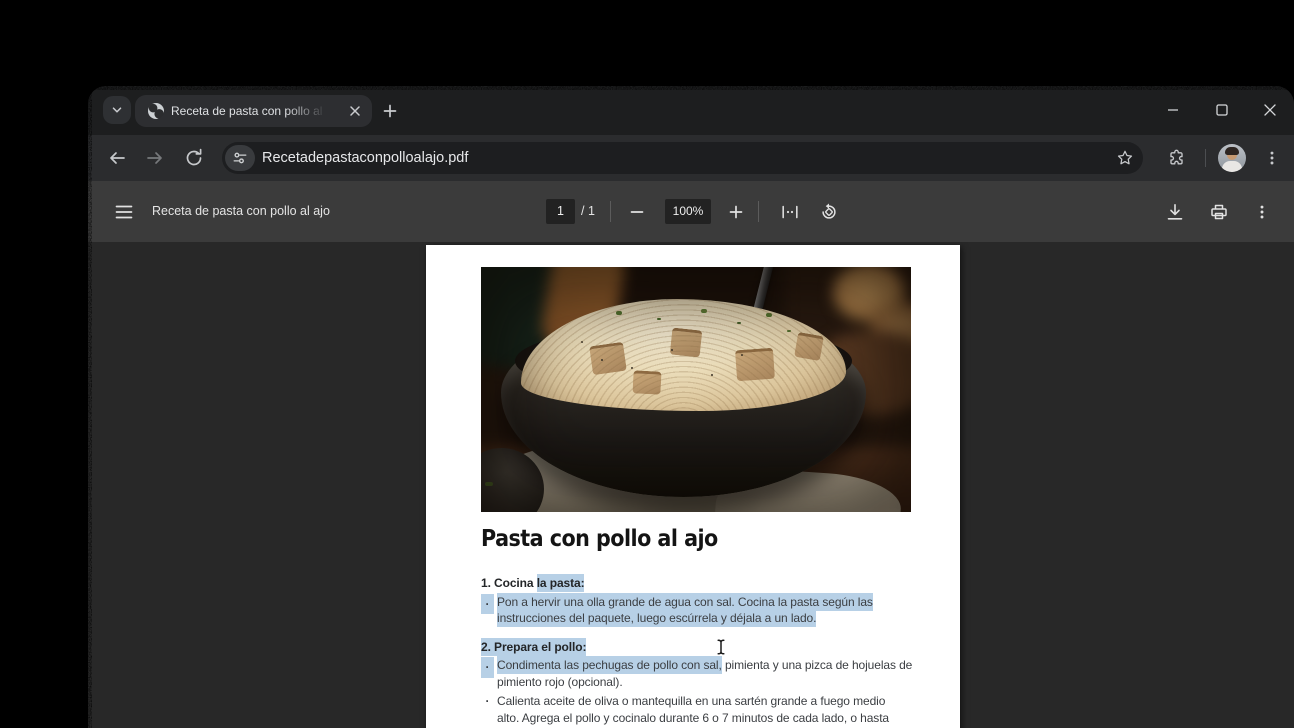 Image resolution: width=1294 pixels, height=728 pixels. I want to click on maximize-icon, so click(1222, 110).